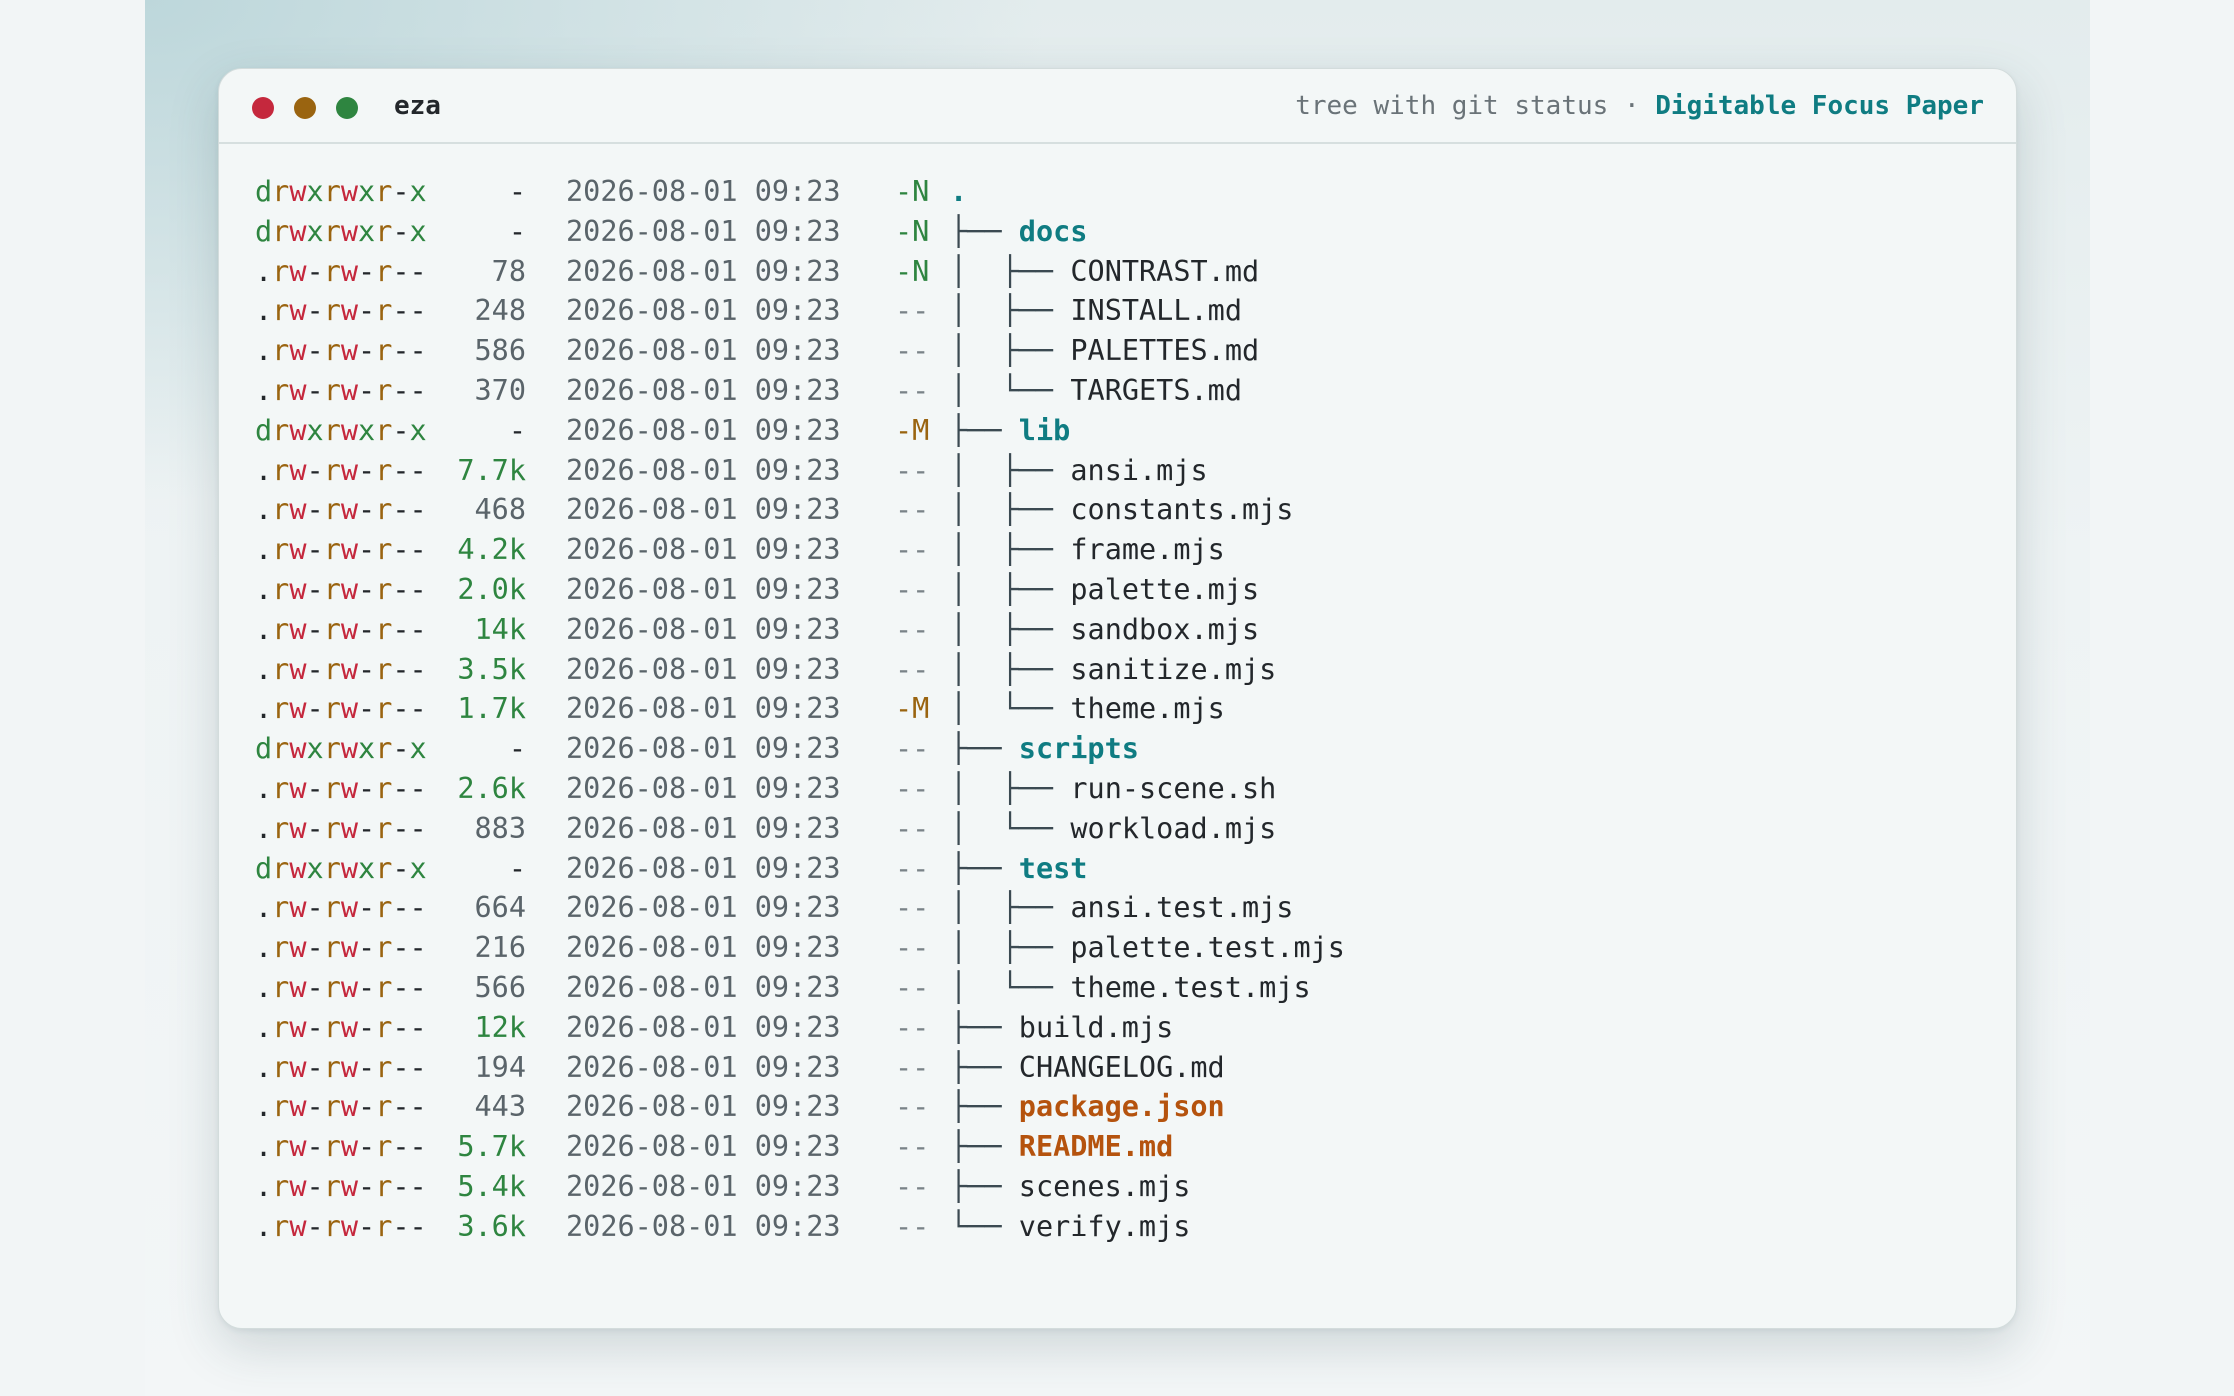 Image resolution: width=2234 pixels, height=1396 pixels. What do you see at coordinates (958, 192) in the screenshot?
I see `root-directory: .` at bounding box center [958, 192].